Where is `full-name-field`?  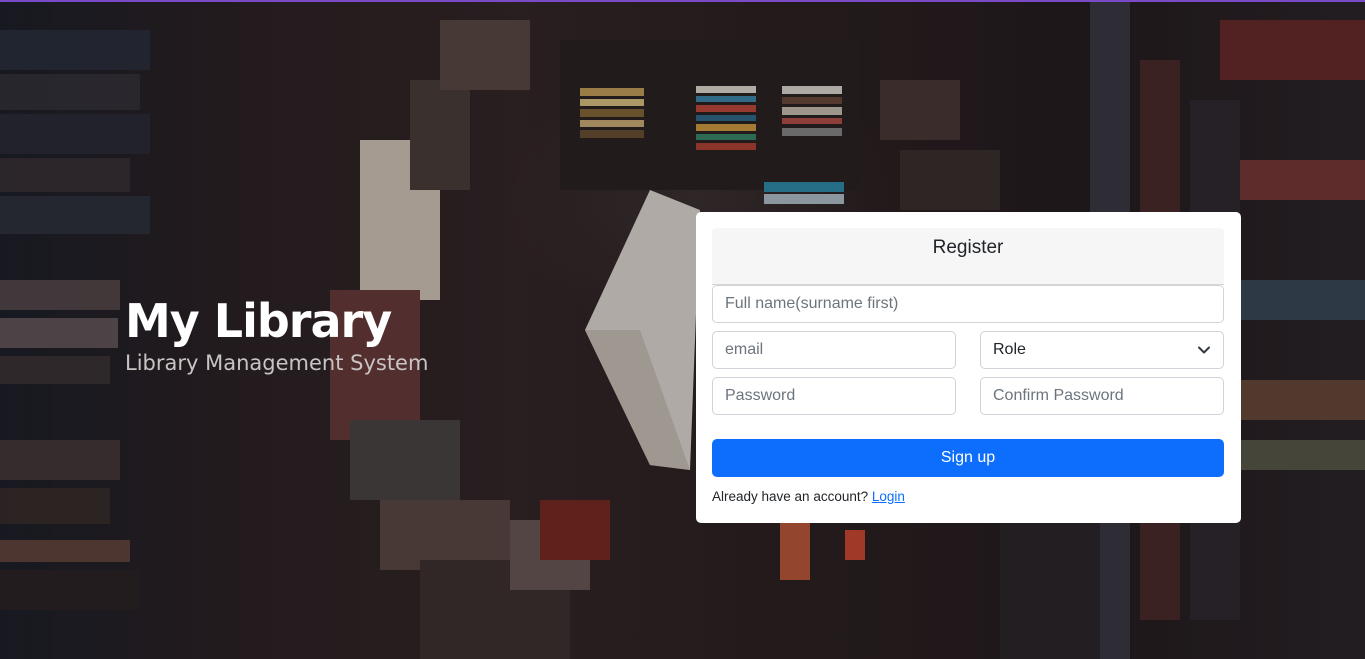 full-name-field is located at coordinates (968, 304).